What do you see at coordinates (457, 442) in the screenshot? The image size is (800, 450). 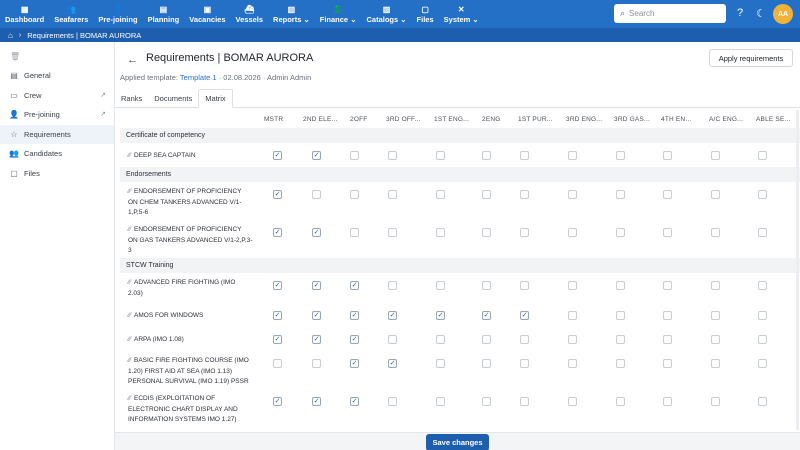 I see `save-changes-button: Save changes` at bounding box center [457, 442].